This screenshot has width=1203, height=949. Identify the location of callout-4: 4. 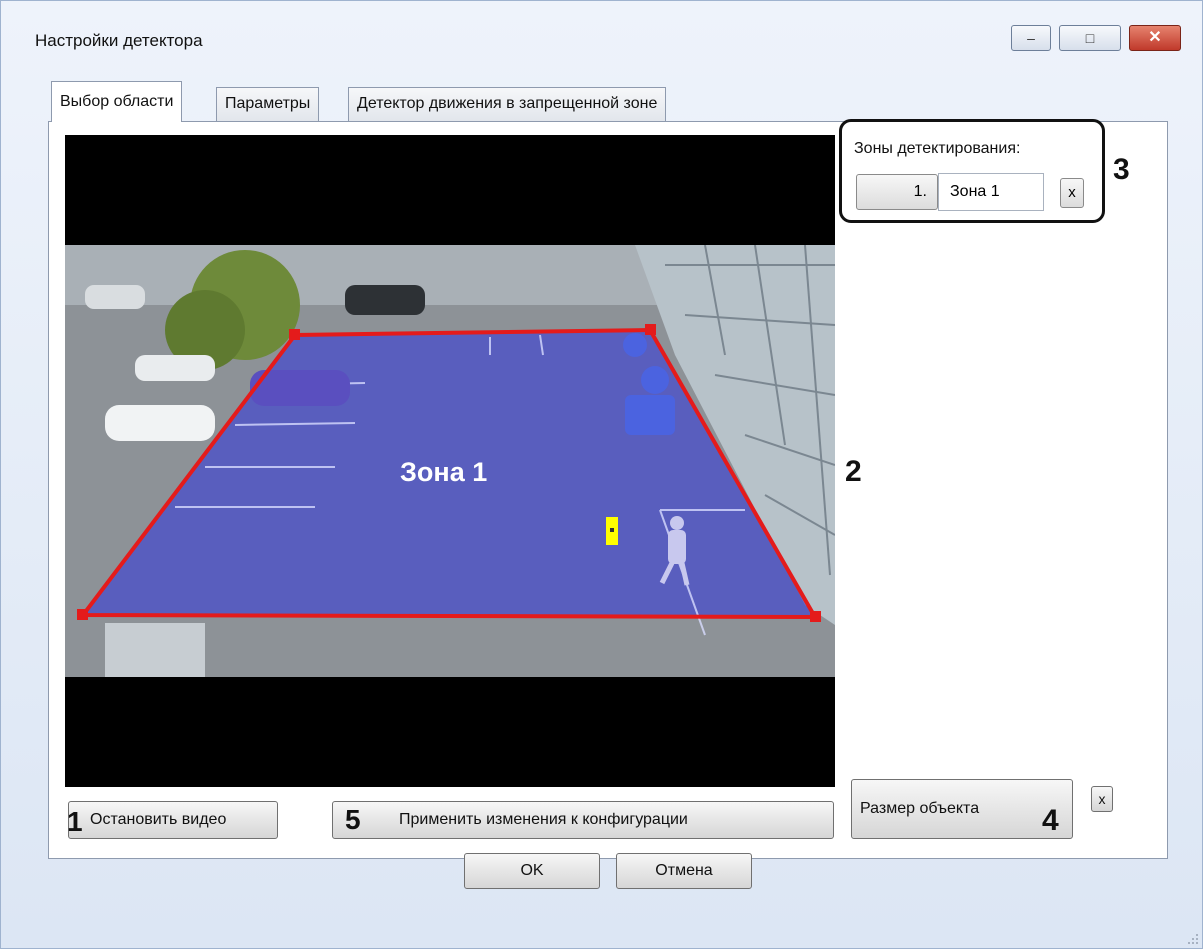
(1050, 820).